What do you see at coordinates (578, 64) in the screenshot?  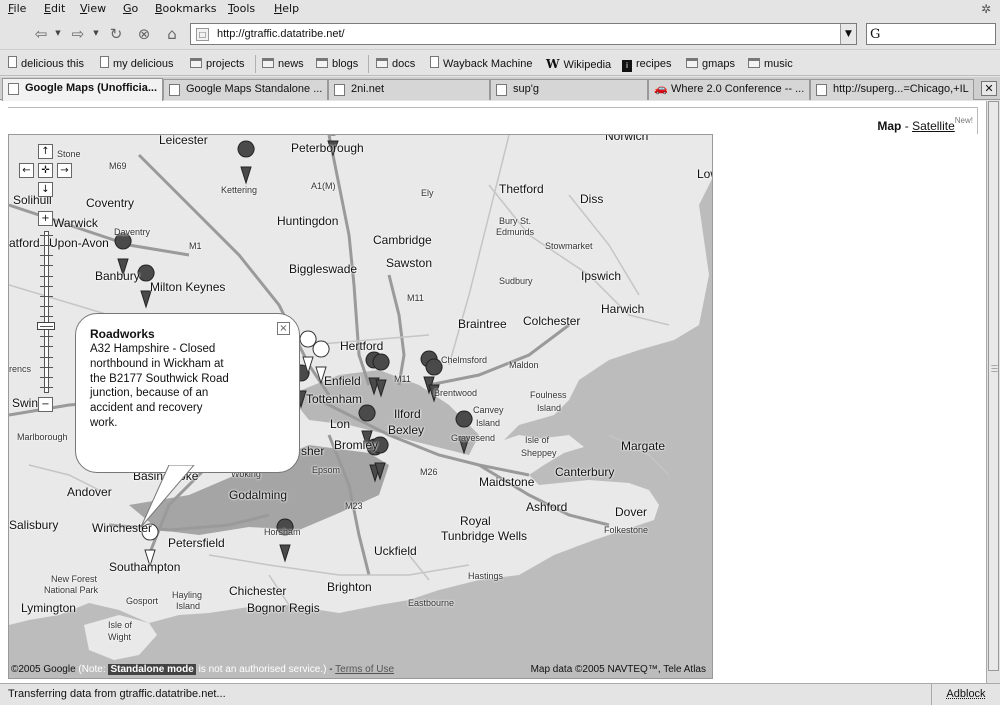 I see `bookmark-wikipedia: W Wikipedia` at bounding box center [578, 64].